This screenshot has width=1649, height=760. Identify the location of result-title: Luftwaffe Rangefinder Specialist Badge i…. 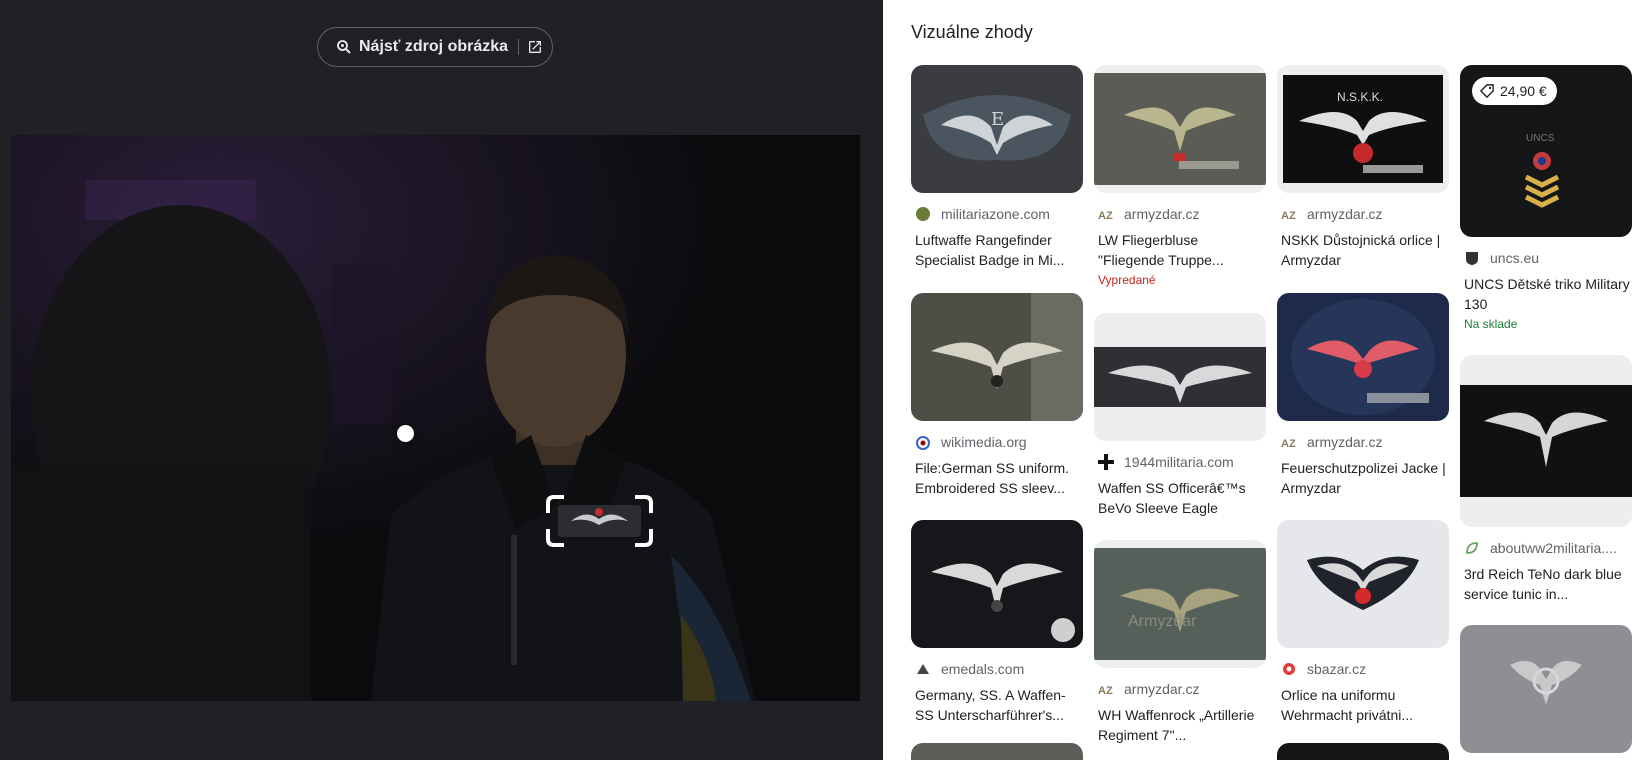
(997, 250).